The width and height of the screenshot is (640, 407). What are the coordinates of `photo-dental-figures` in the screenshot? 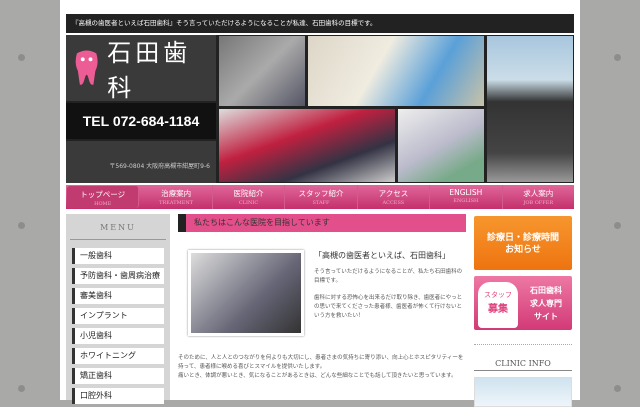 It's located at (262, 71).